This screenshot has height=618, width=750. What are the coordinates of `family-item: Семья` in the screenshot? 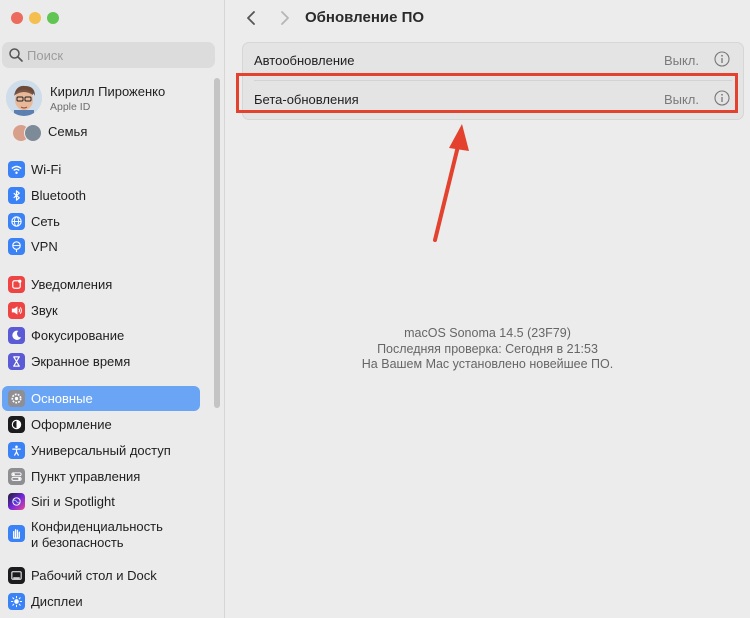 It's located at (108, 132).